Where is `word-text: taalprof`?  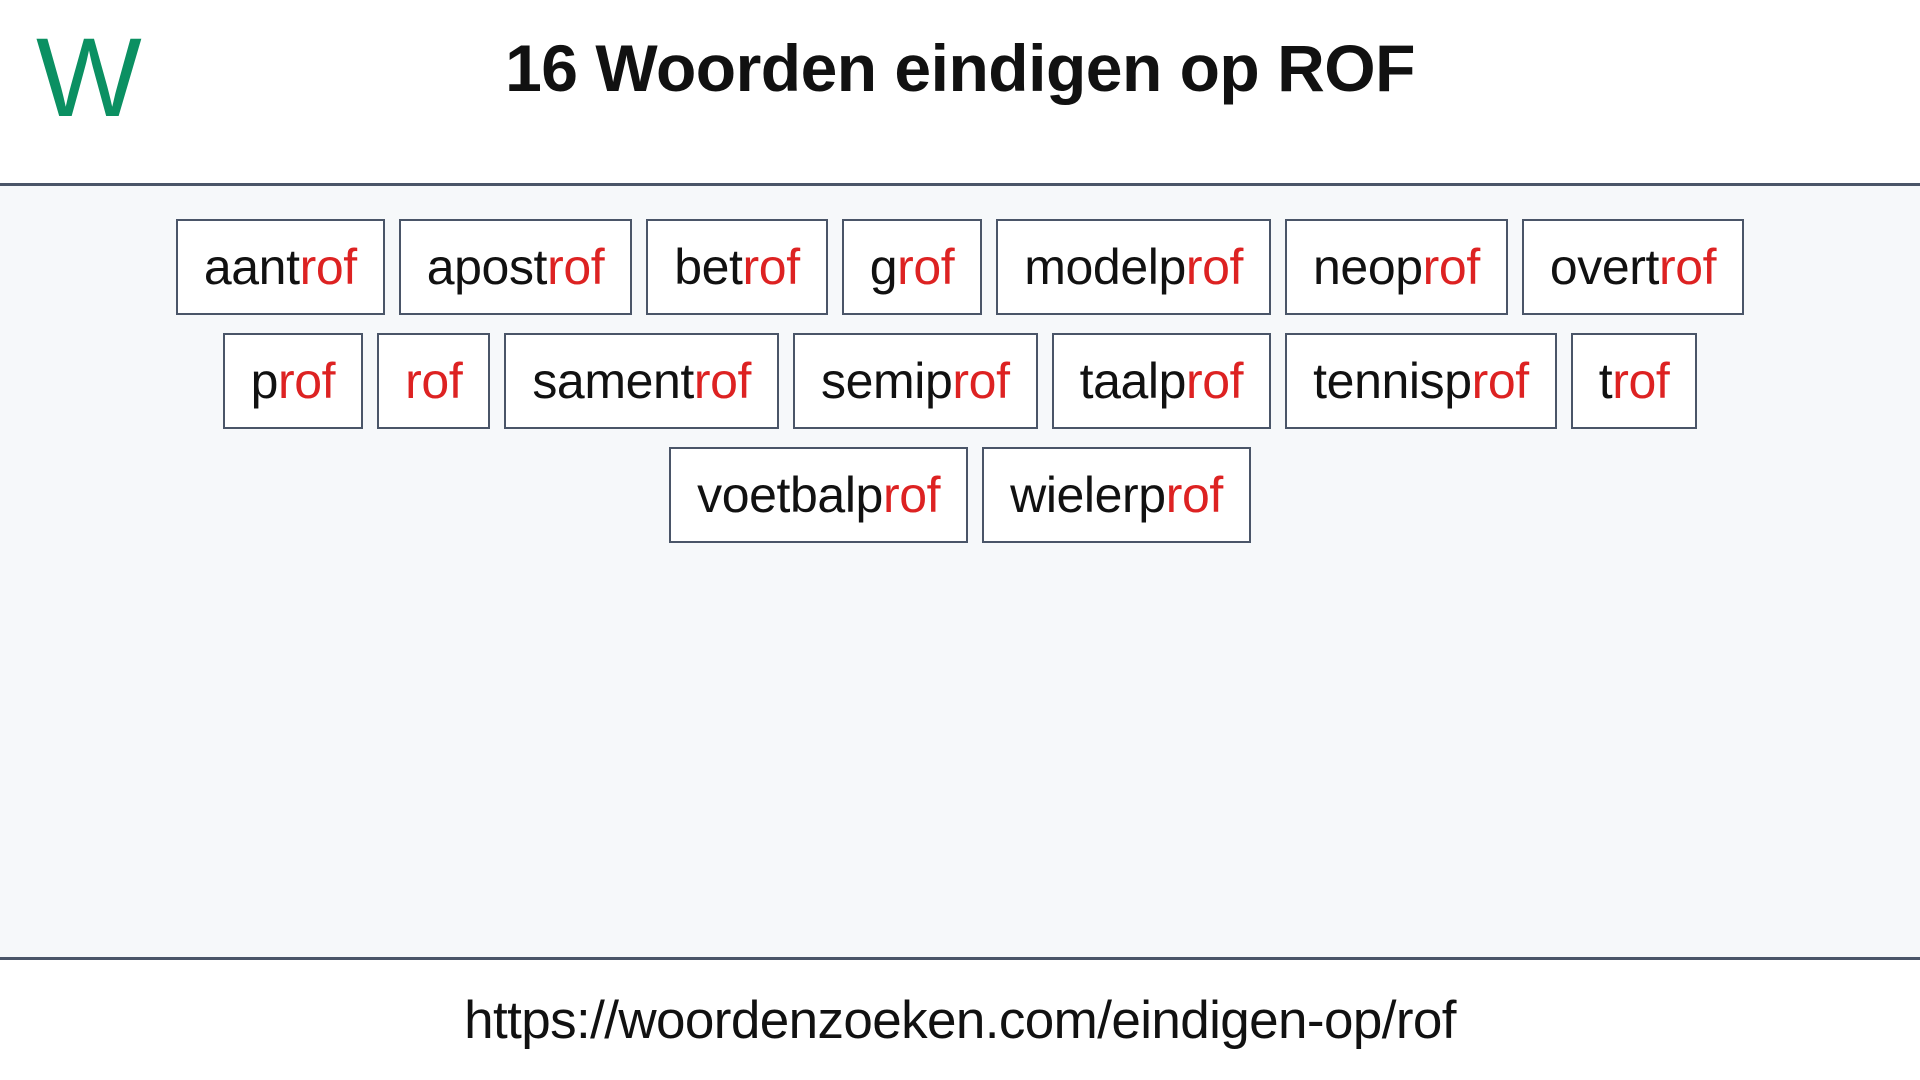
word-text: taalprof is located at coordinates (1162, 381).